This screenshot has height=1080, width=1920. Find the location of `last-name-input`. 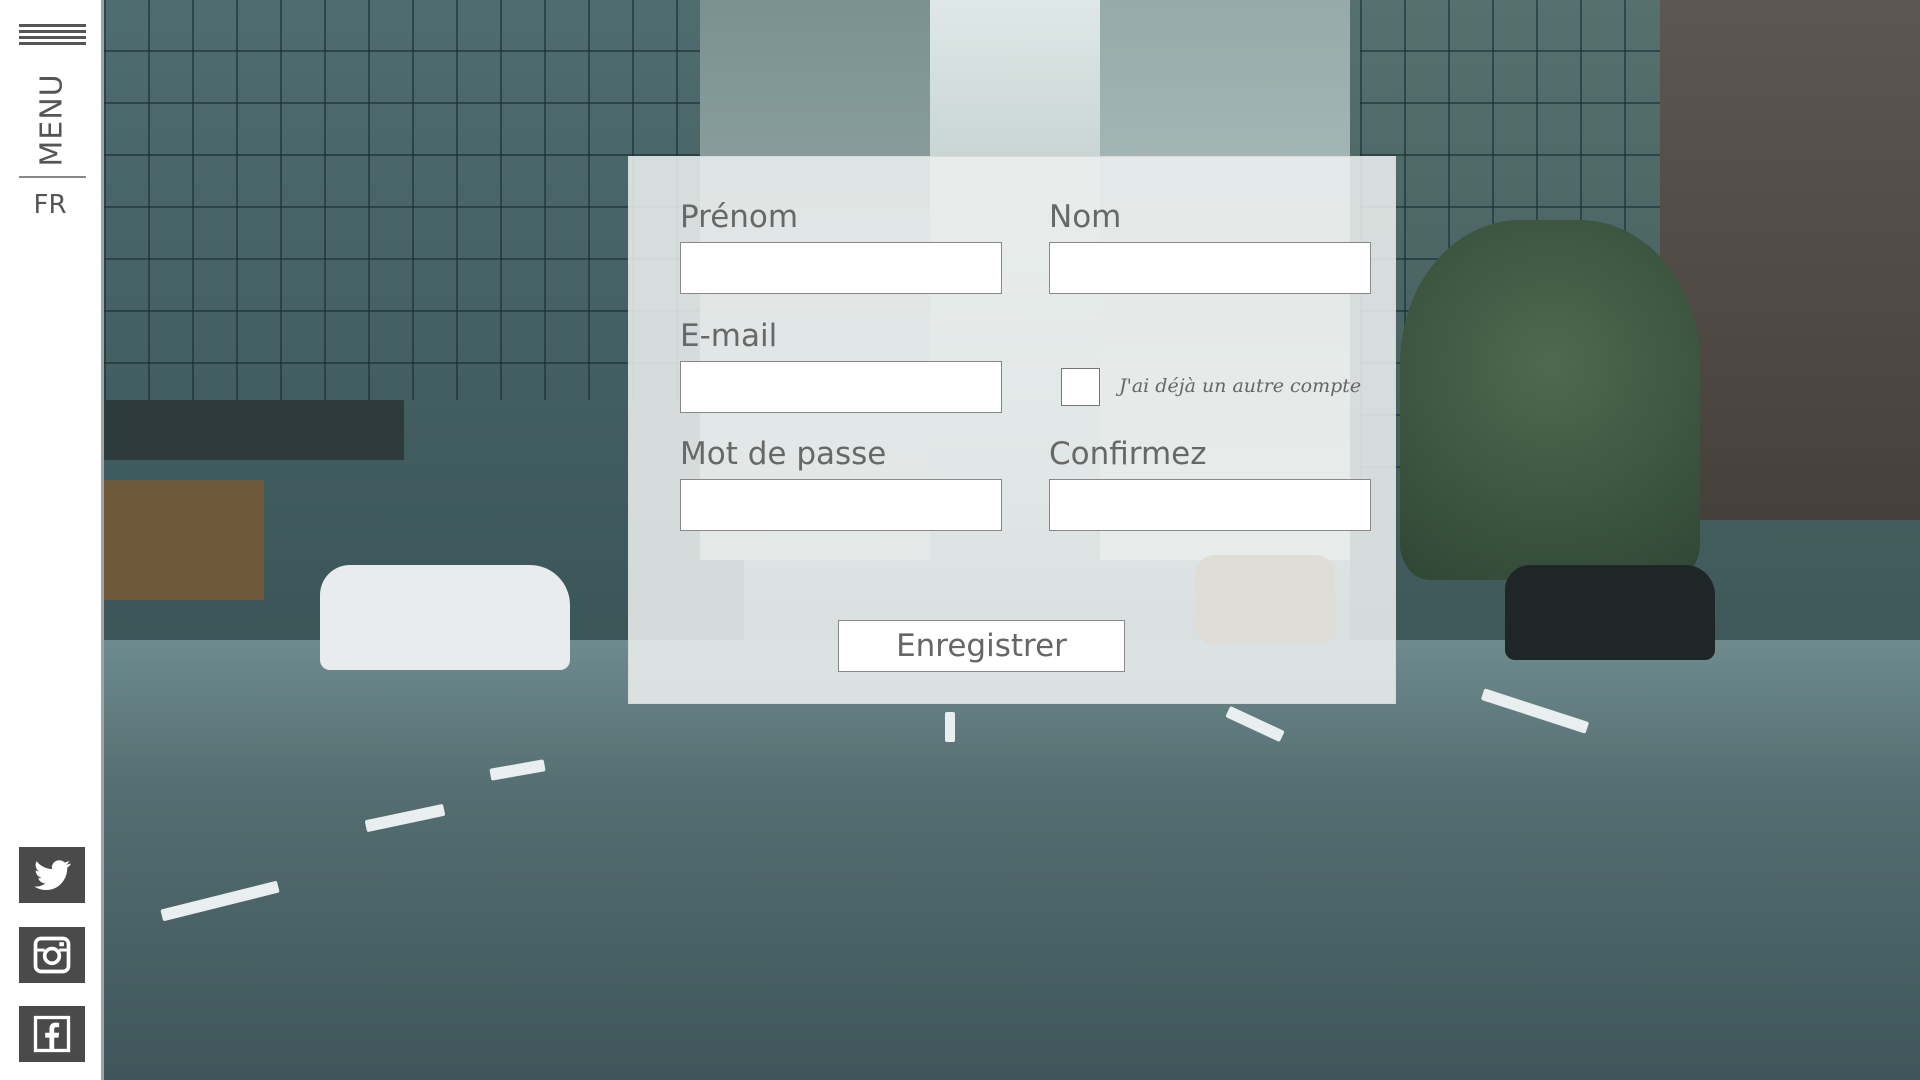

last-name-input is located at coordinates (1210, 268).